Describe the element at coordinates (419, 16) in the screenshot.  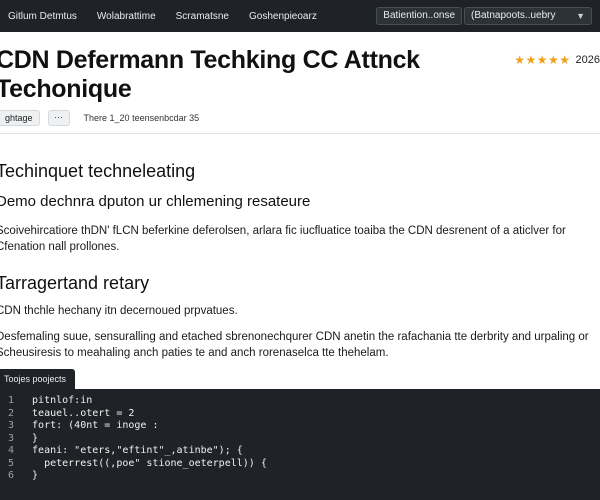
I see `search-button: Batiention..onse` at that location.